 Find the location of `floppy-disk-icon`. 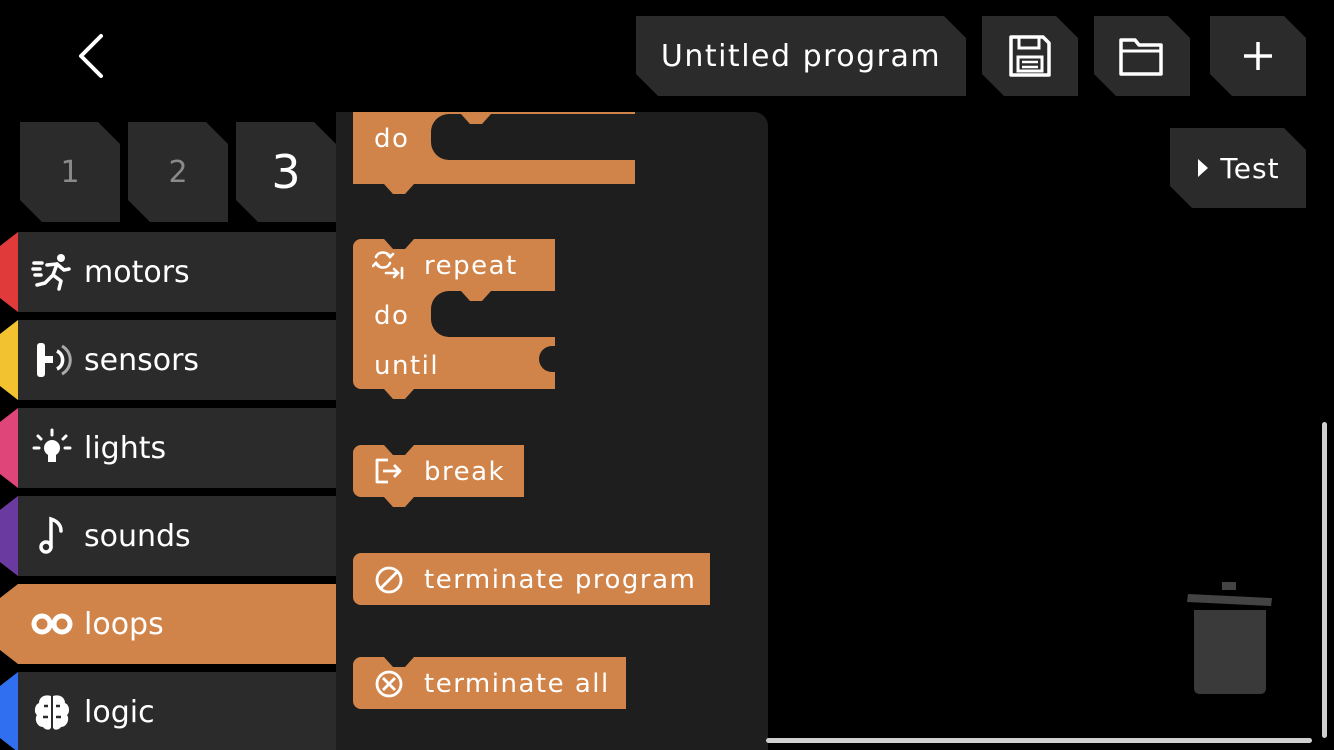

floppy-disk-icon is located at coordinates (1030, 56).